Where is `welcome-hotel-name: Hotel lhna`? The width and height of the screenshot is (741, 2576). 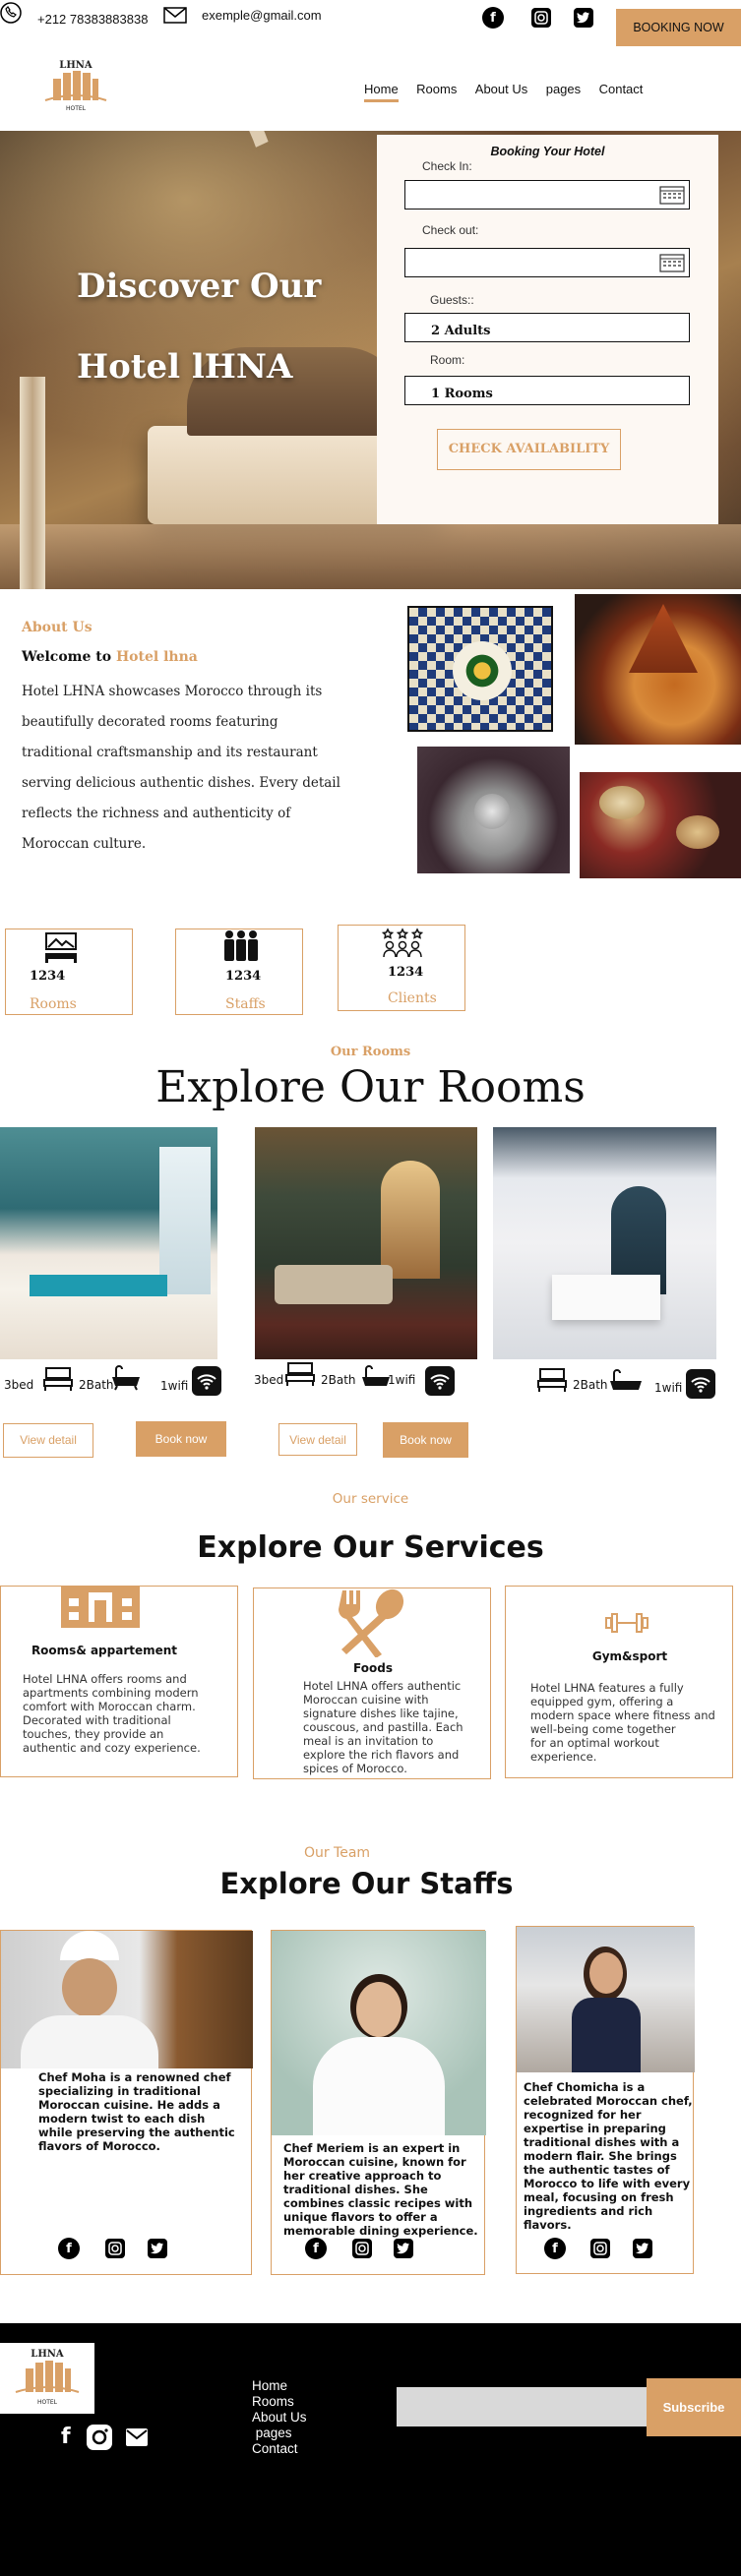 welcome-hotel-name: Hotel lhna is located at coordinates (156, 657).